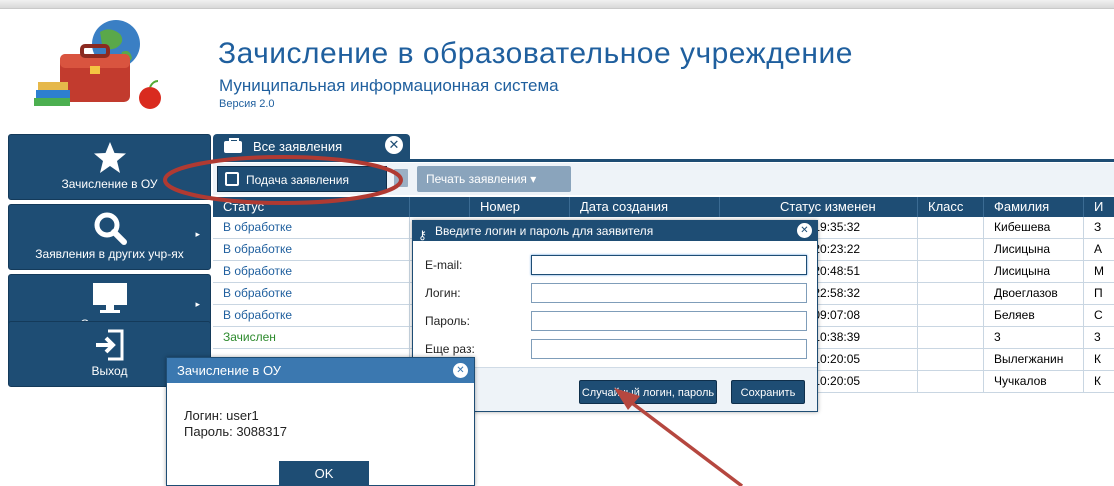 This screenshot has height=486, width=1114. I want to click on cell-name: С, so click(1098, 315).